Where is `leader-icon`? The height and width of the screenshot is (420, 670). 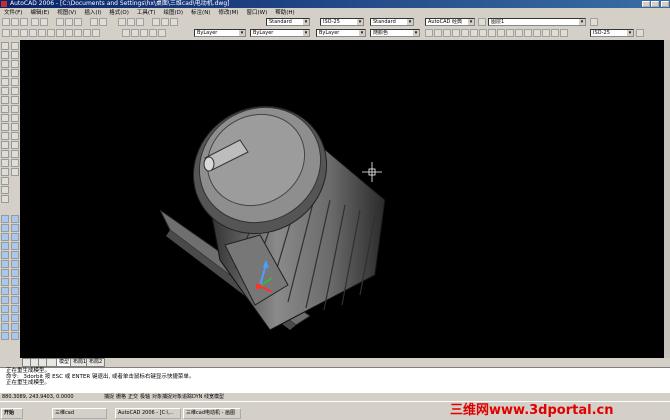
leader-icon is located at coordinates (519, 33).